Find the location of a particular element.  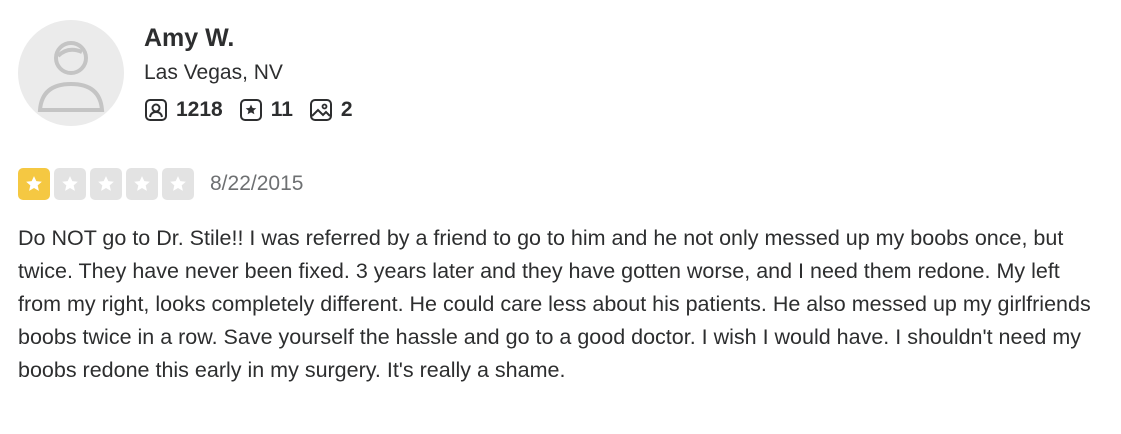

user-info: Amy W. Las Vegas, NV 1218 11 2 is located at coordinates (256, 72).